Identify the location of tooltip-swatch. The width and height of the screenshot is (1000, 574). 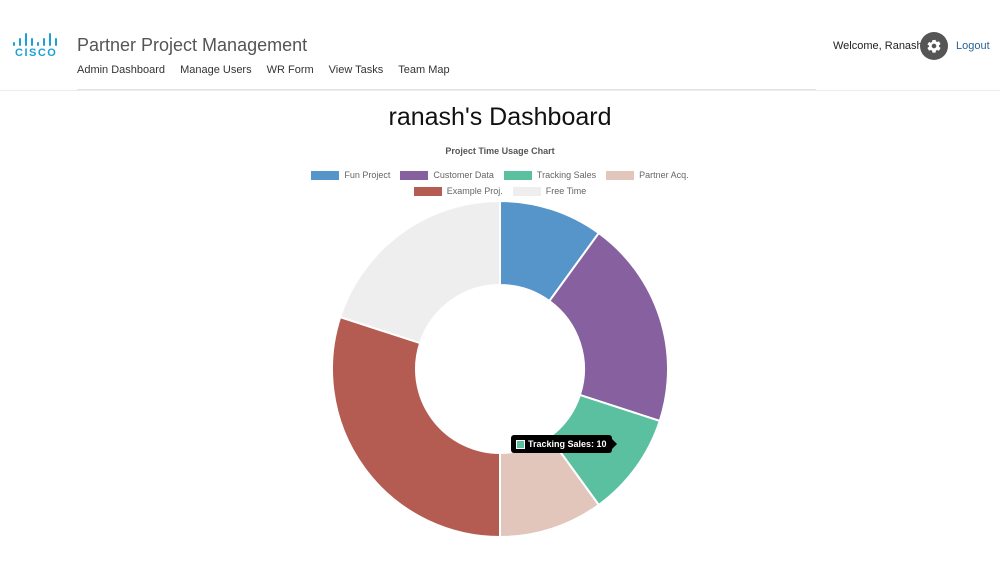
(520, 444).